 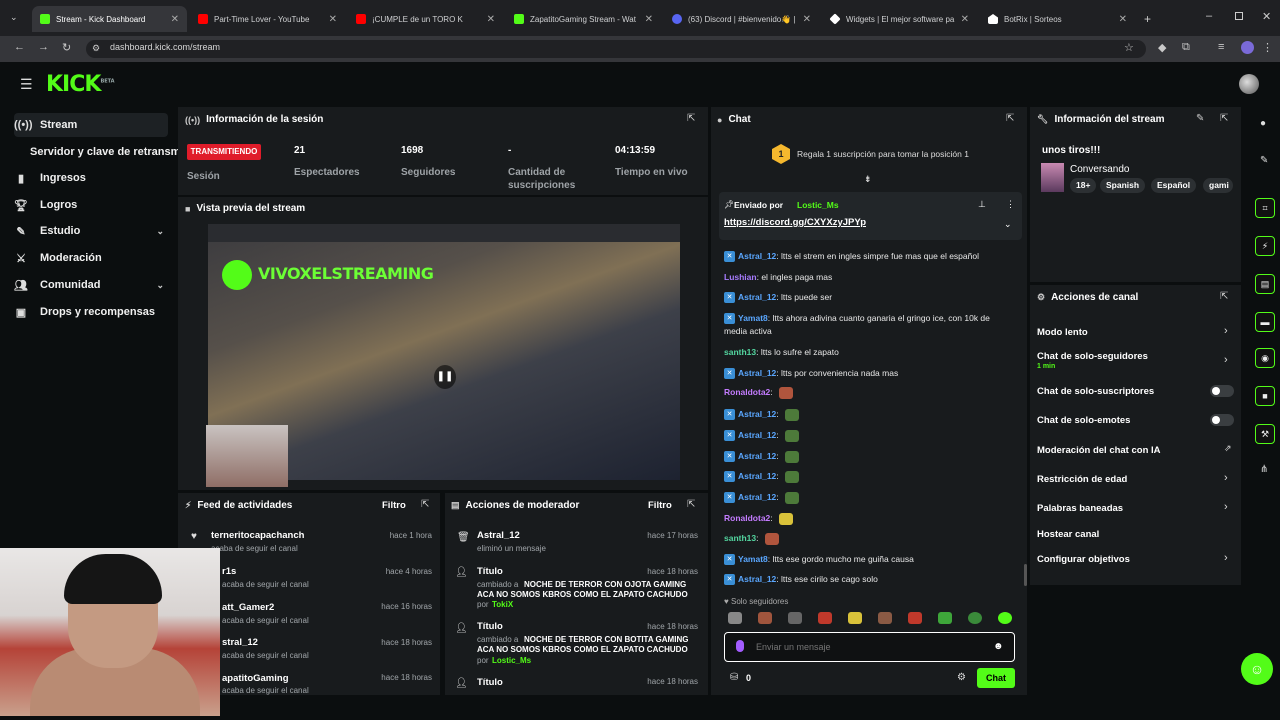 What do you see at coordinates (1095, 391) in the screenshot?
I see `action-subs-only: Chat de solo-suscriptores` at bounding box center [1095, 391].